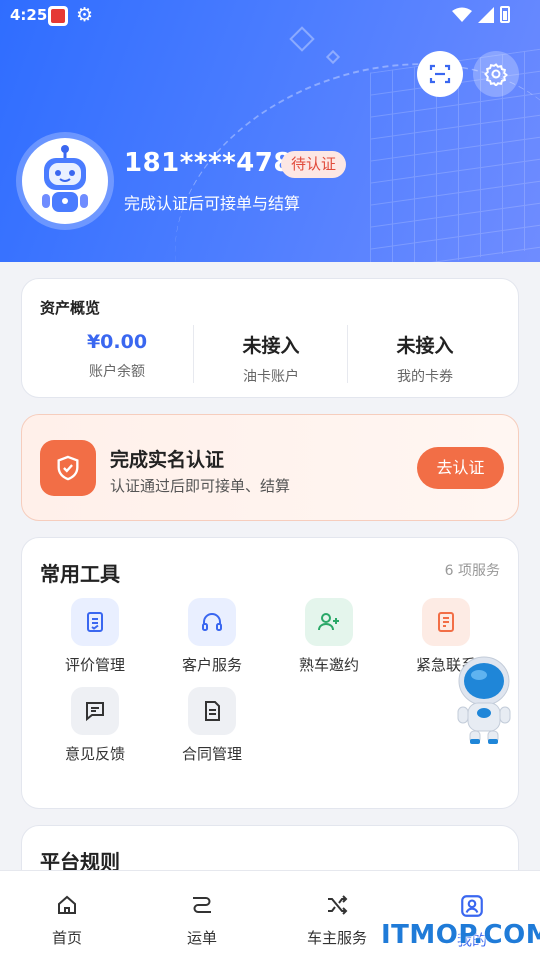 Image resolution: width=540 pixels, height=960 pixels. I want to click on assets-title: 资产概览, so click(70, 308).